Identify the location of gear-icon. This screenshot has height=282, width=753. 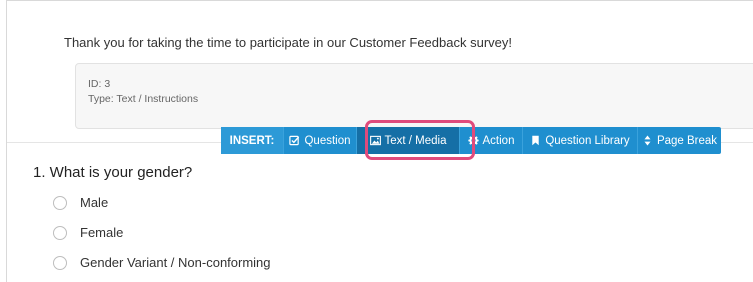
(473, 140).